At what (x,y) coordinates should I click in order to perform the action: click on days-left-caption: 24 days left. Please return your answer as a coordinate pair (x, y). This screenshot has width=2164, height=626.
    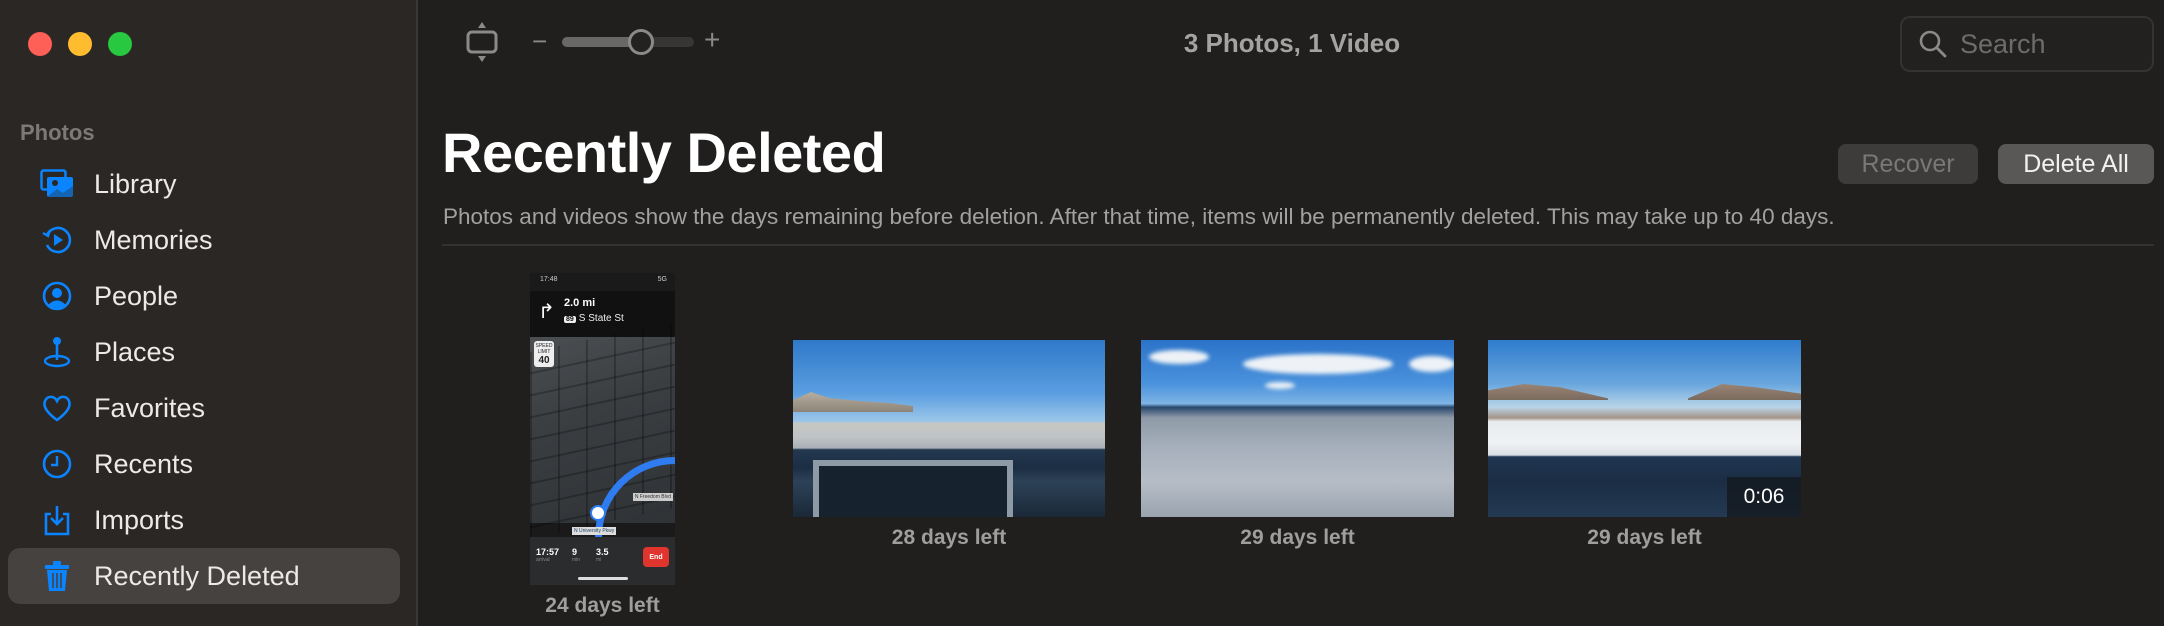
    Looking at the image, I should click on (602, 605).